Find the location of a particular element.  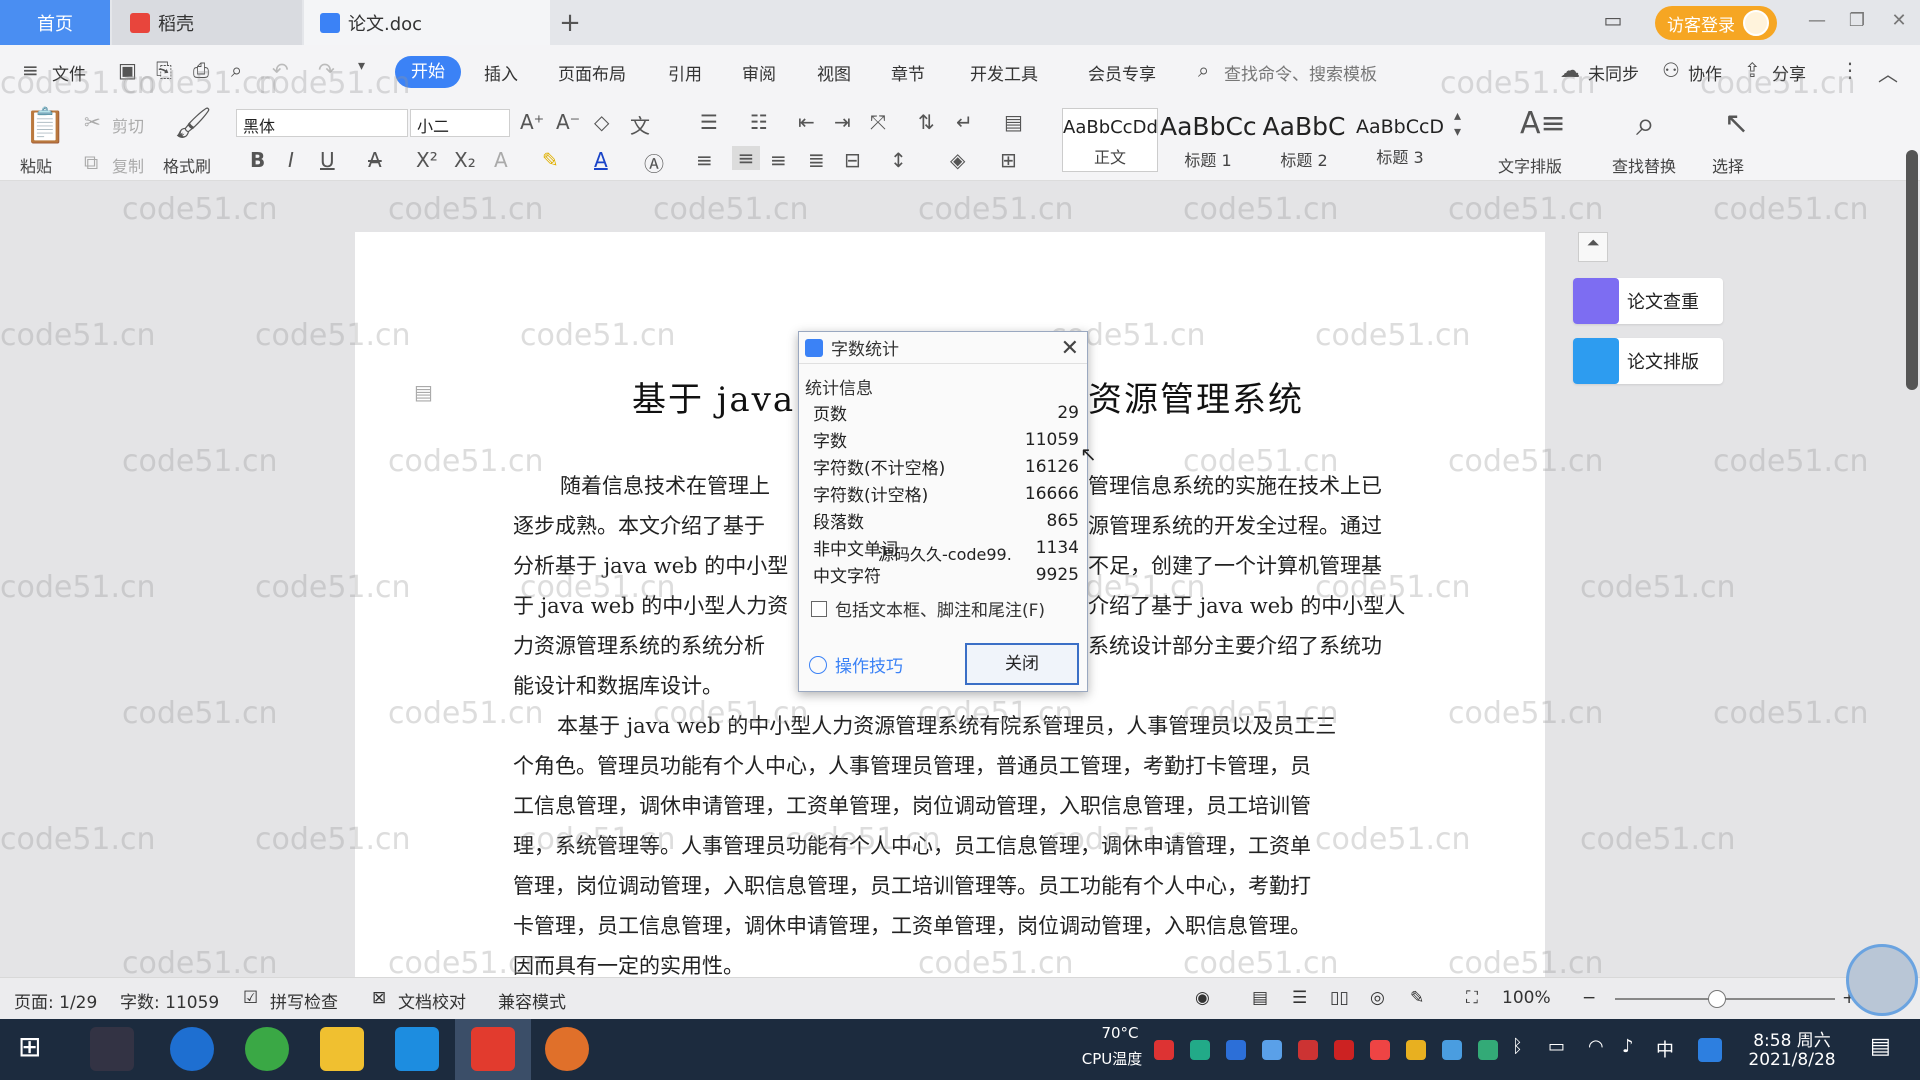

new-tab-button: + is located at coordinates (570, 22).